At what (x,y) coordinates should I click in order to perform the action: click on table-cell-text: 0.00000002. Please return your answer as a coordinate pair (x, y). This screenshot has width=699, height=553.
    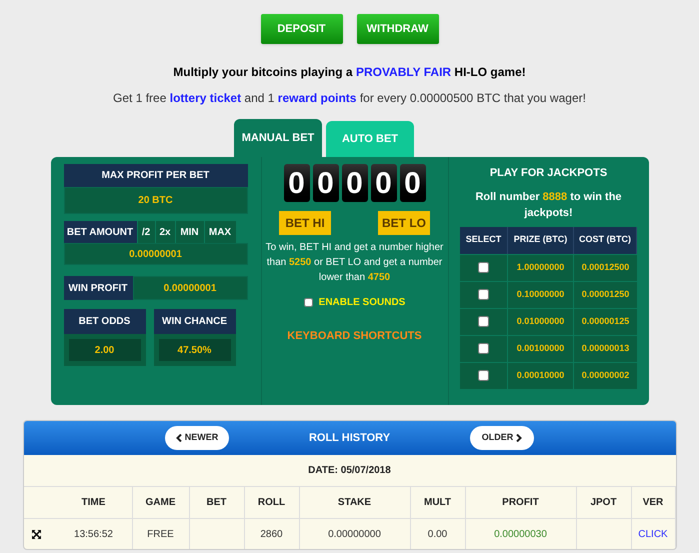
    Looking at the image, I should click on (605, 375).